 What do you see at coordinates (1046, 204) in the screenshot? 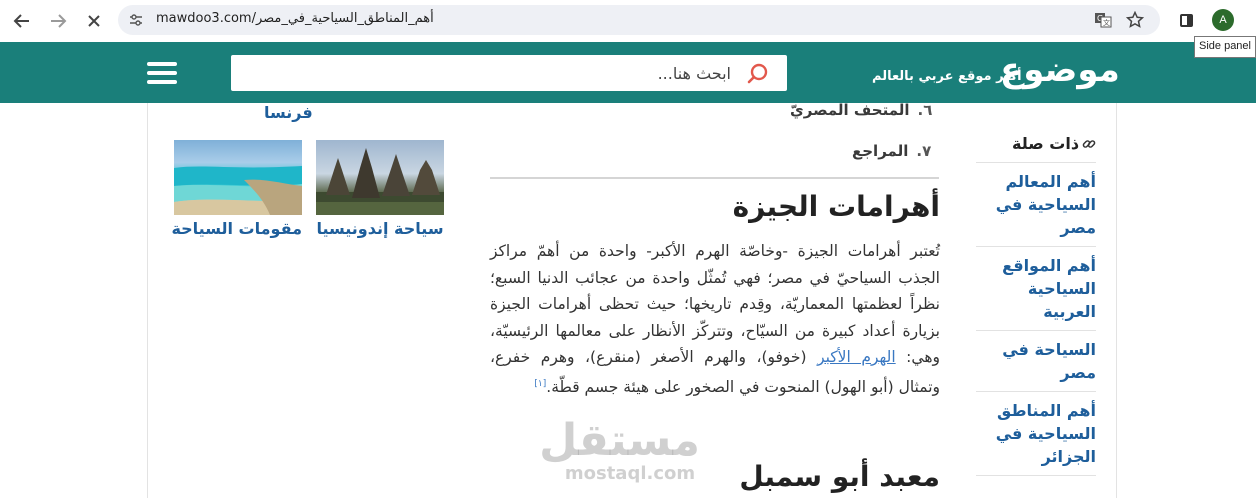
I see `related-link: أهم المعالم السياحية في مصر` at bounding box center [1046, 204].